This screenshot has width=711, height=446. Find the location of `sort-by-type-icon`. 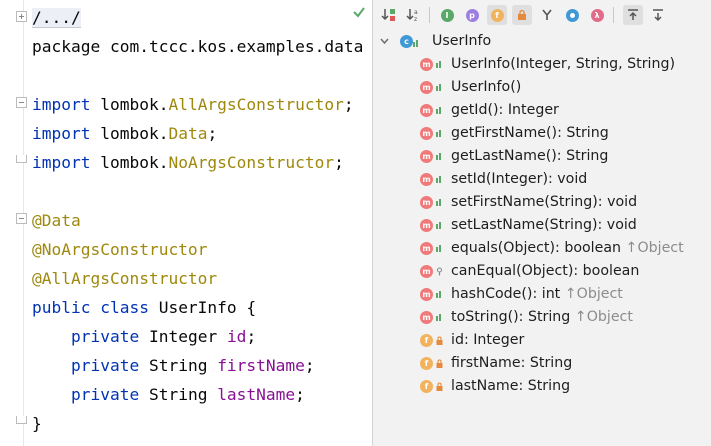

sort-by-type-icon is located at coordinates (389, 15).